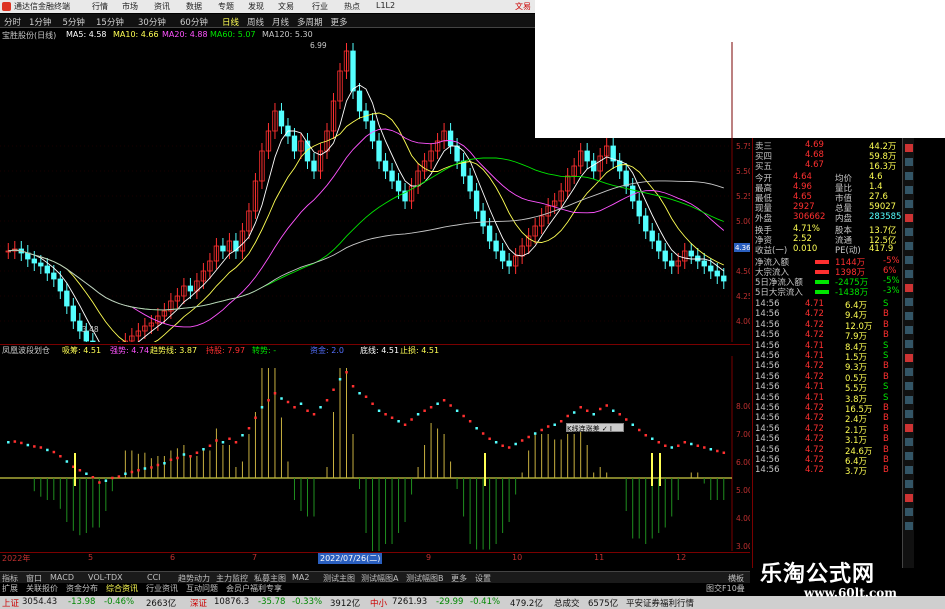  What do you see at coordinates (162, 6) in the screenshot?
I see `menu-item-2: 资讯` at bounding box center [162, 6].